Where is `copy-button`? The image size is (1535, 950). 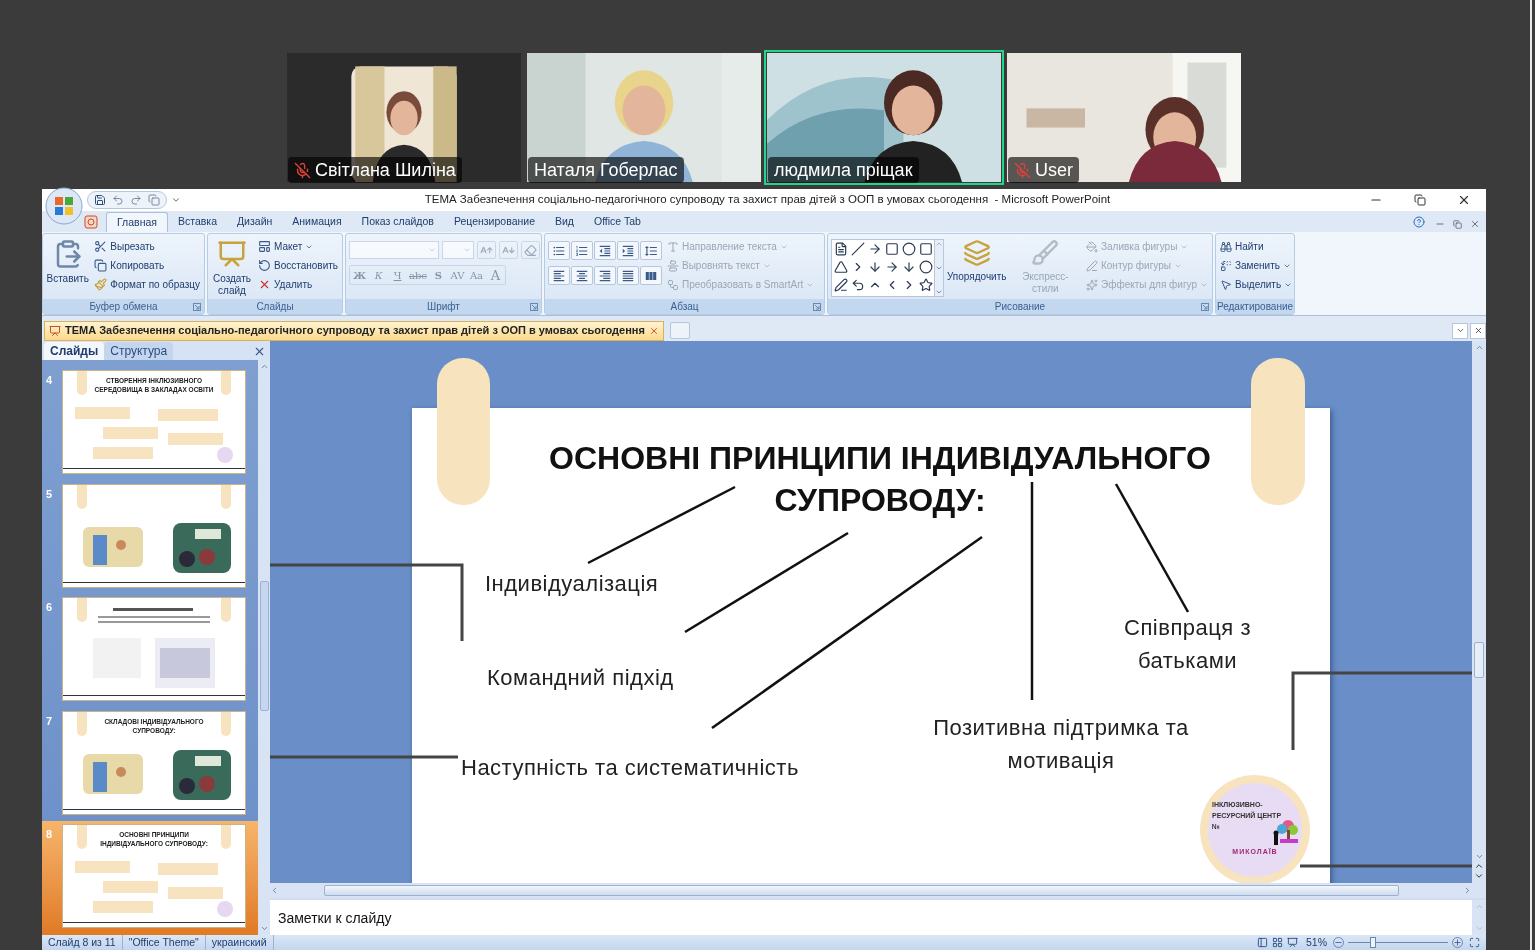
copy-button is located at coordinates (154, 200).